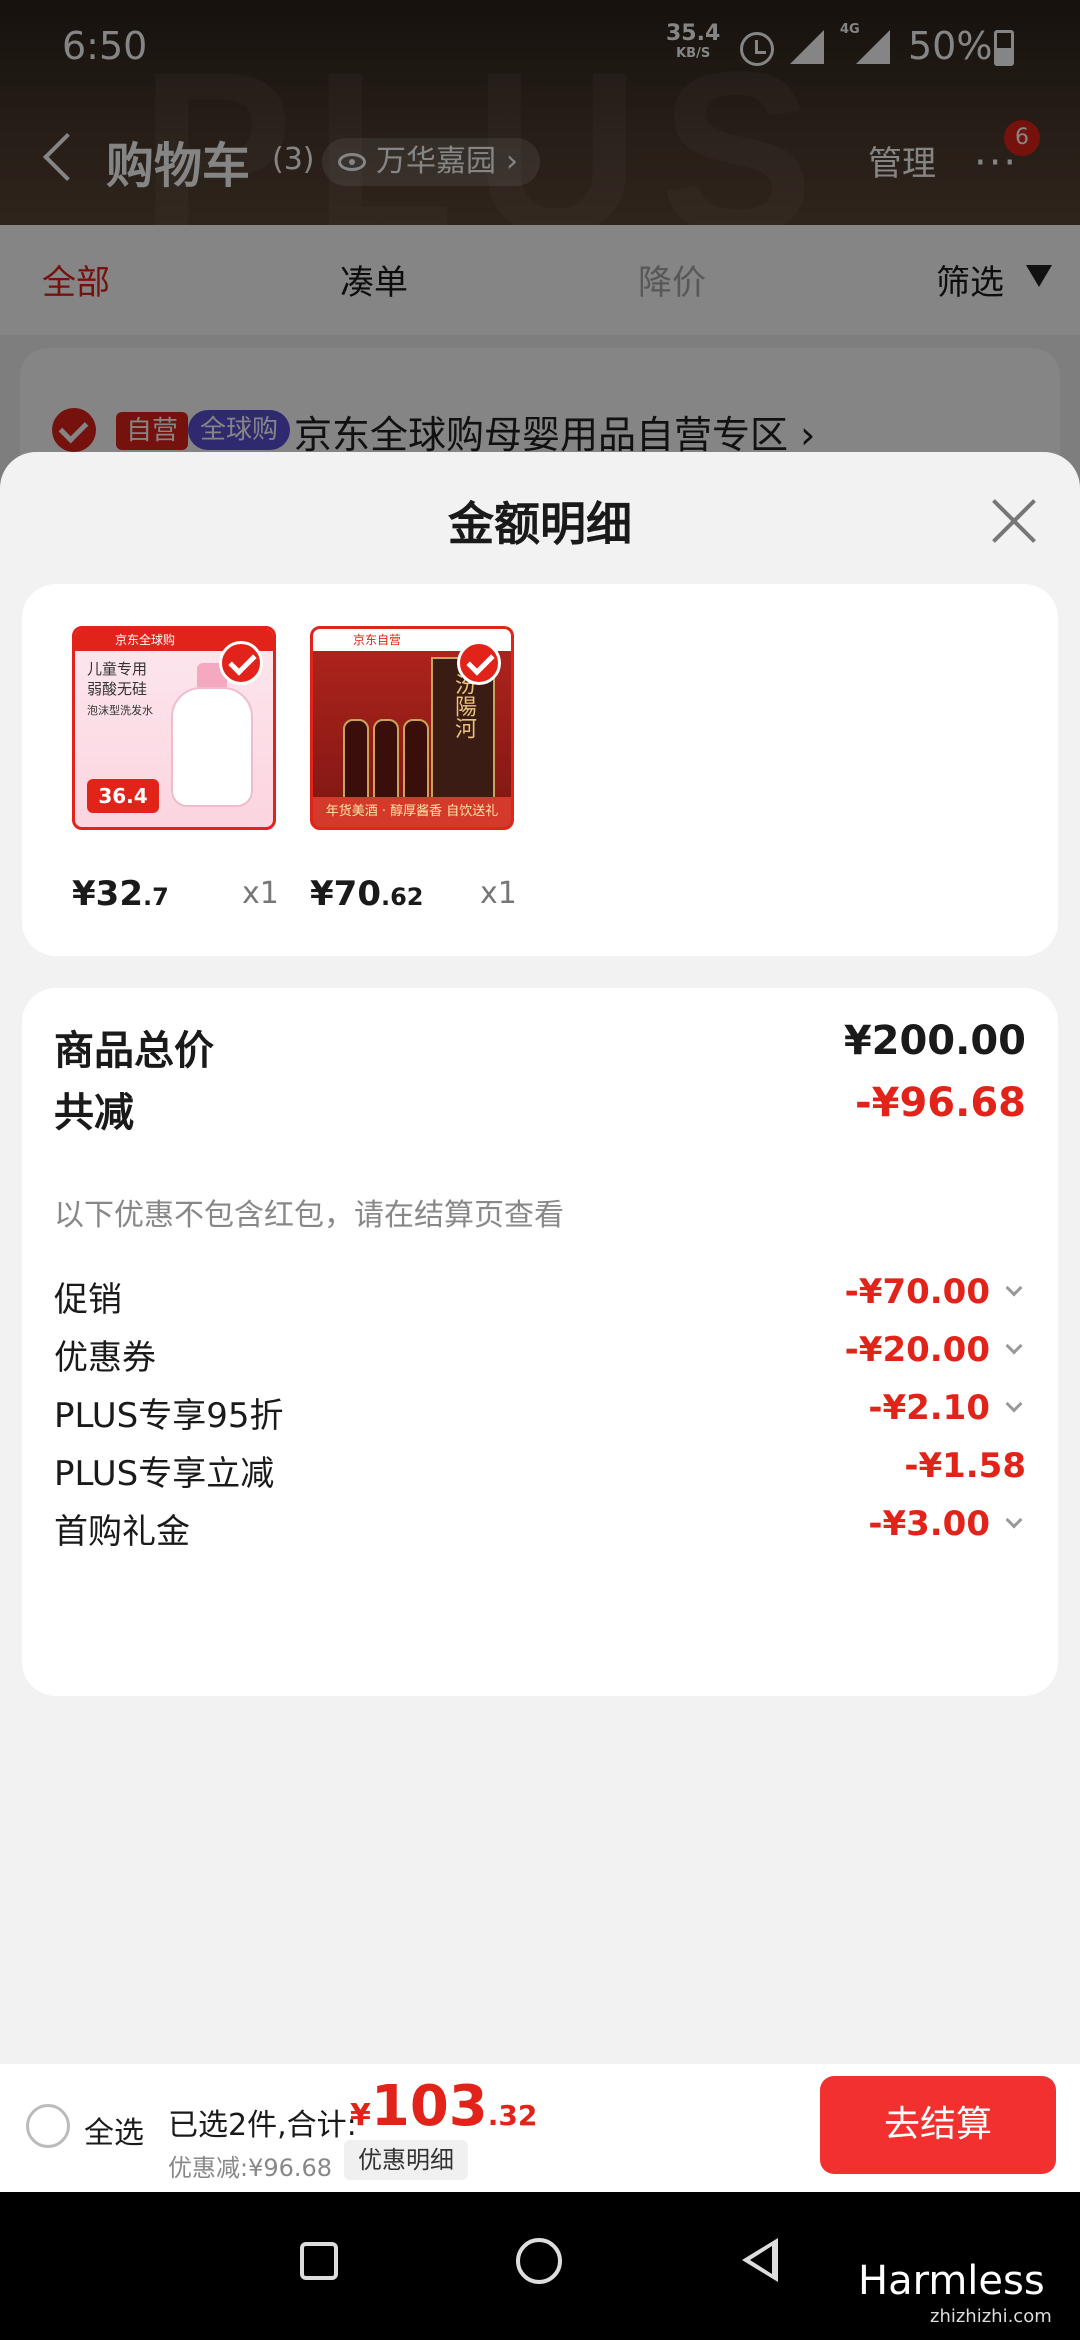  I want to click on watermark: Harmless, so click(951, 2281).